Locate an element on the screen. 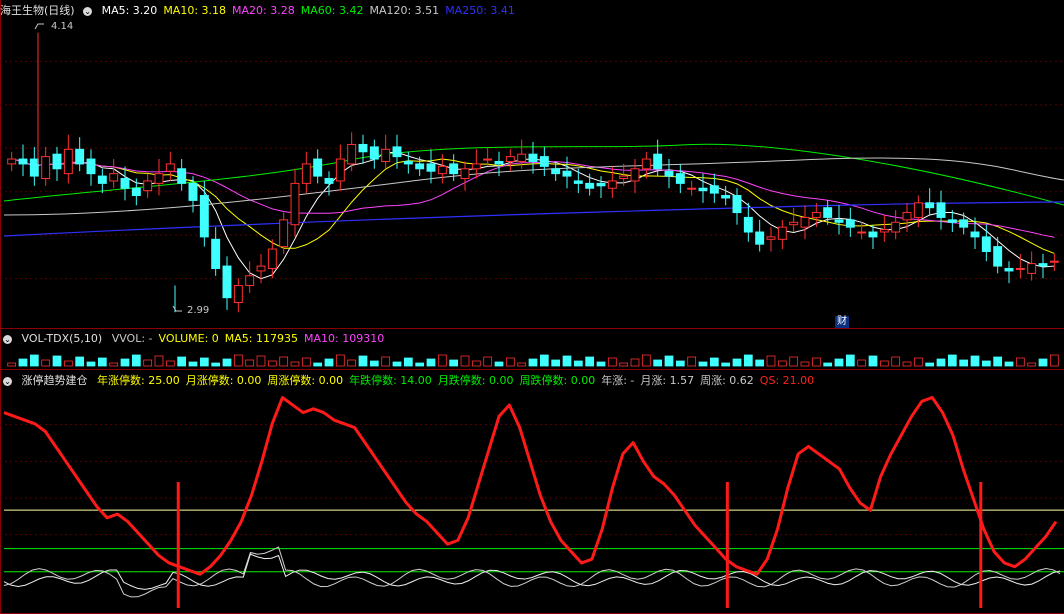 Image resolution: width=1064 pixels, height=614 pixels. ind-label-5: 周跌停数: 0.00 is located at coordinates (557, 380).